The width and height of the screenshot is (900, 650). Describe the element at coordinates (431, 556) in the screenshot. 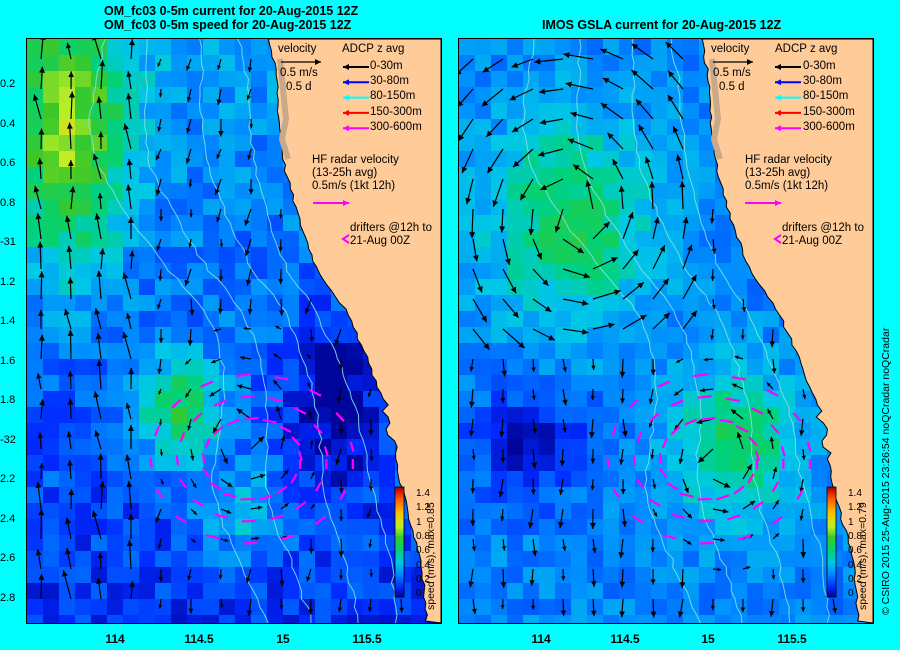

I see `left-colorbar-label: speed (m/s), max=0.85` at that location.